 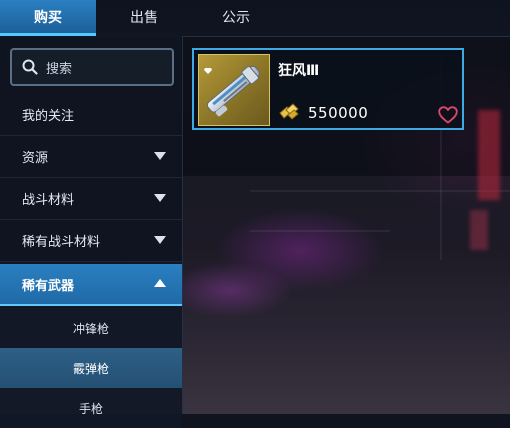 I want to click on sidebar-item-combat-materials: 战斗材料, so click(x=91, y=199).